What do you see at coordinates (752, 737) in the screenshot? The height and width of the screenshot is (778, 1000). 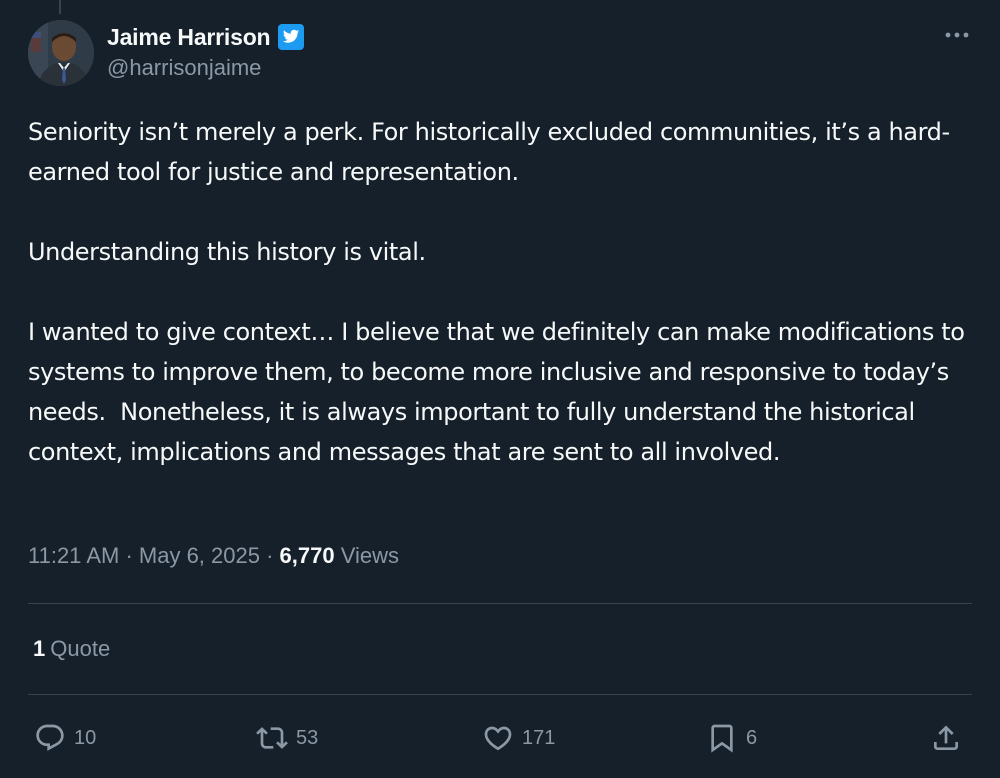 I see `bookmark-count: 6` at bounding box center [752, 737].